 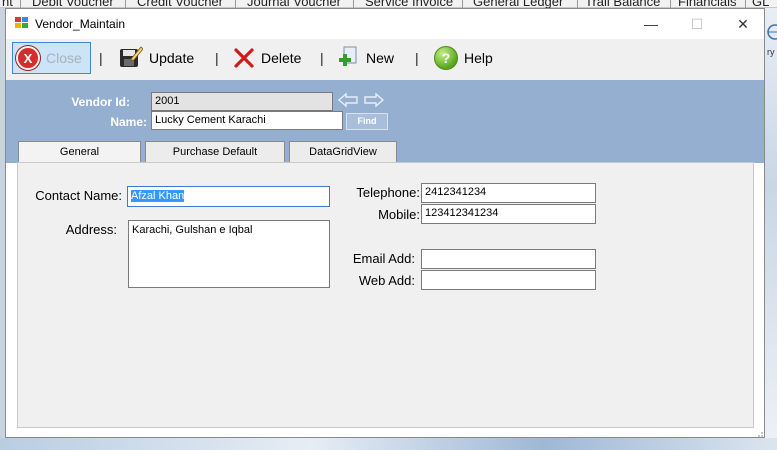 What do you see at coordinates (388, 444) in the screenshot?
I see `background-bottom-edge` at bounding box center [388, 444].